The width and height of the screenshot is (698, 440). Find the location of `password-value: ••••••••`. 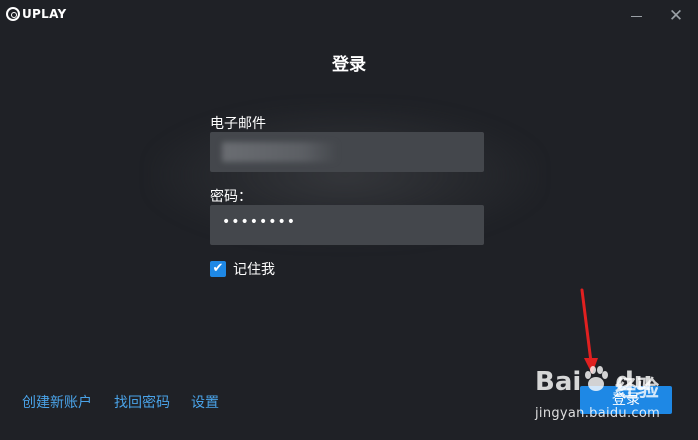

password-value: •••••••• is located at coordinates (259, 222).